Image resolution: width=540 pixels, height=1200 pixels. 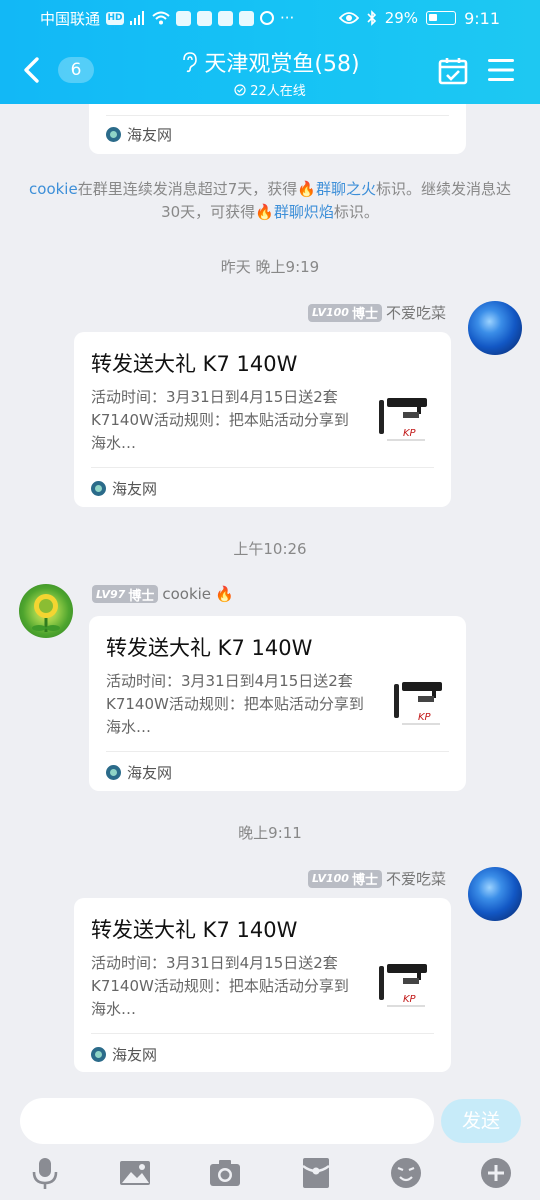 What do you see at coordinates (226, 18) in the screenshot?
I see `game-app-icon` at bounding box center [226, 18].